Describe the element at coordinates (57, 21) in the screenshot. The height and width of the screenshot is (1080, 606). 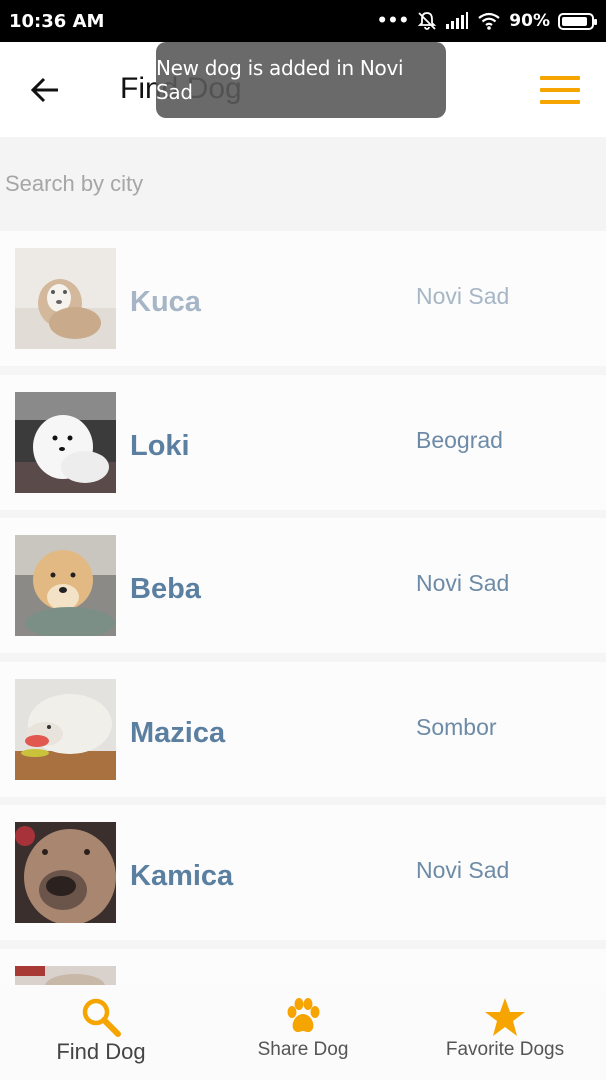
I see `status-time: 10:36 AM` at that location.